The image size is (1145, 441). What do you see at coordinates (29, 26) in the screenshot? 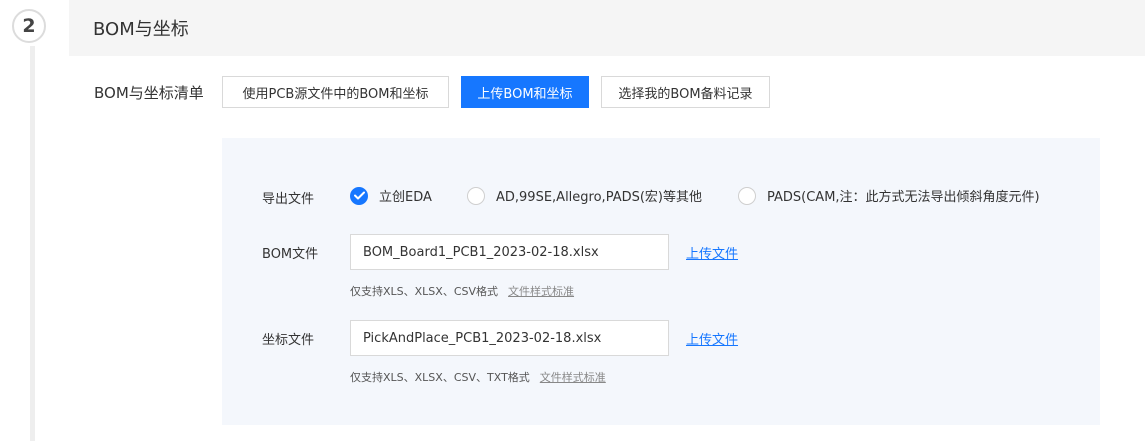
I see `step-number-badge: 2` at bounding box center [29, 26].